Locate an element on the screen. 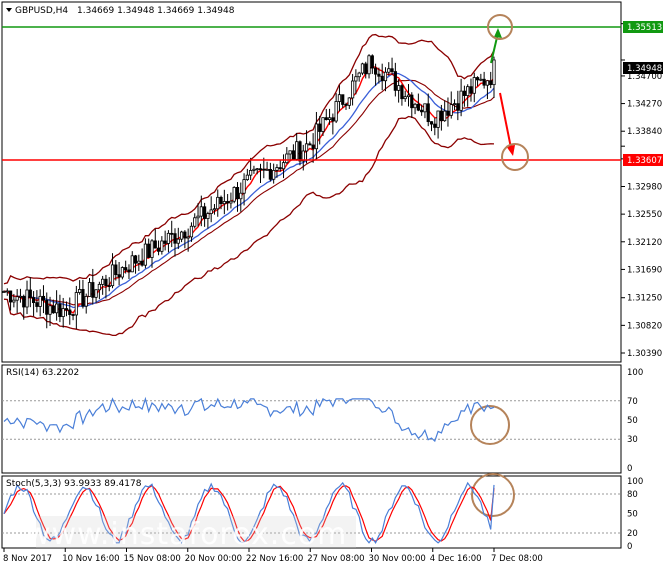  time-tick-label: 10 Nov 16:00 is located at coordinates (90, 559).